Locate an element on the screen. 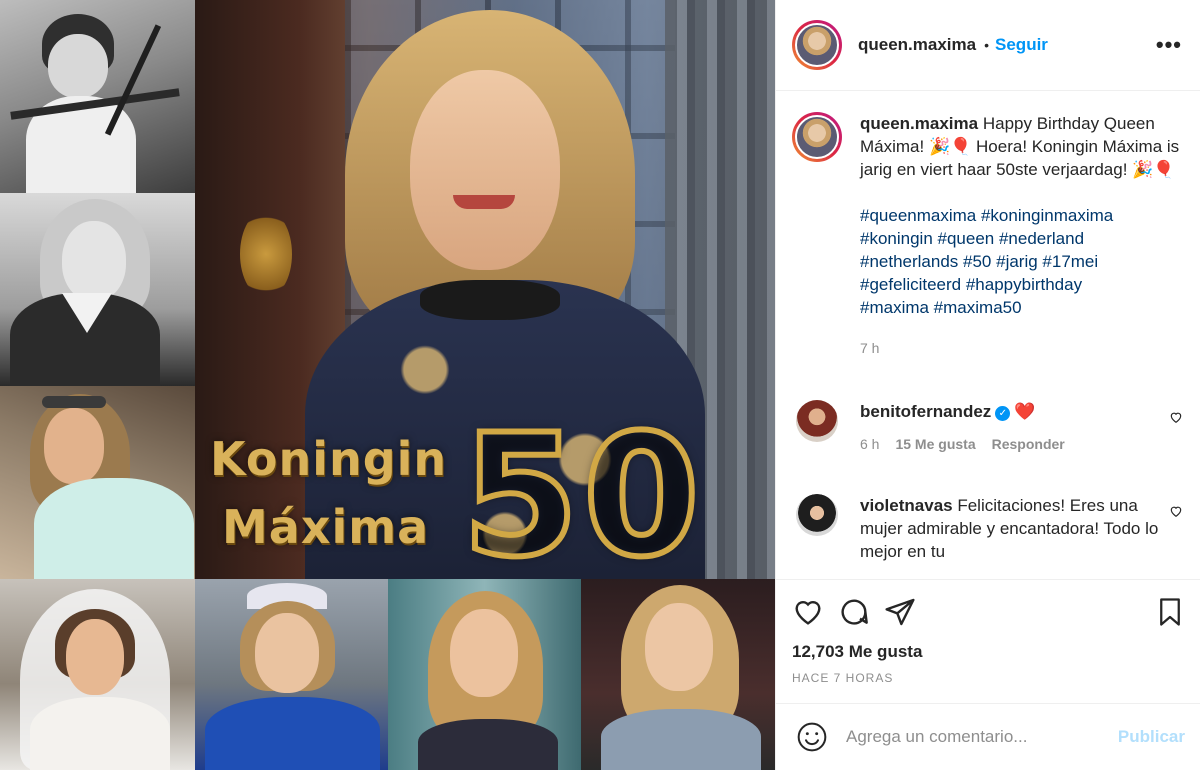  hashtag-line: #queenmaxima #koninginmaxima is located at coordinates (1020, 215).